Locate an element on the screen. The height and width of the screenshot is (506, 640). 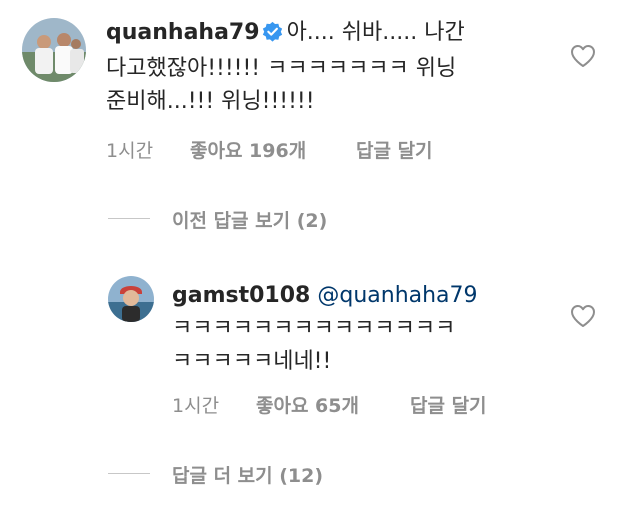
reply-meta: 1시간 좋아요 65개 답글 달기 is located at coordinates (352, 404).